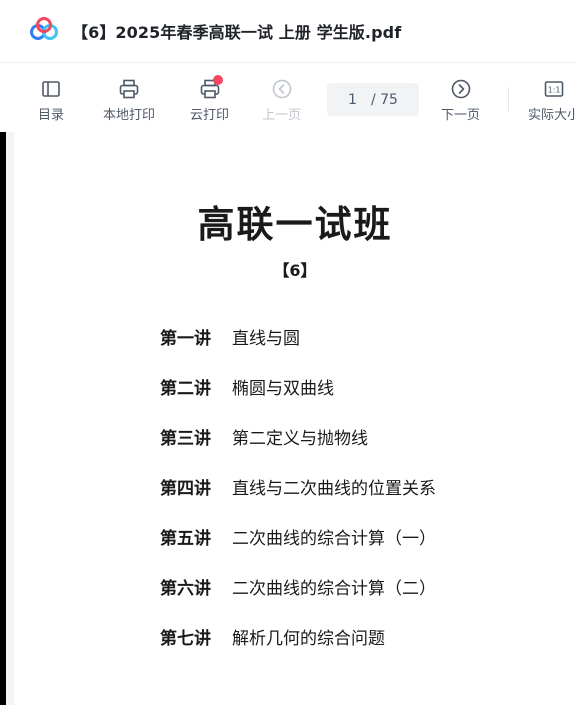  I want to click on toolbar-divider, so click(508, 99).